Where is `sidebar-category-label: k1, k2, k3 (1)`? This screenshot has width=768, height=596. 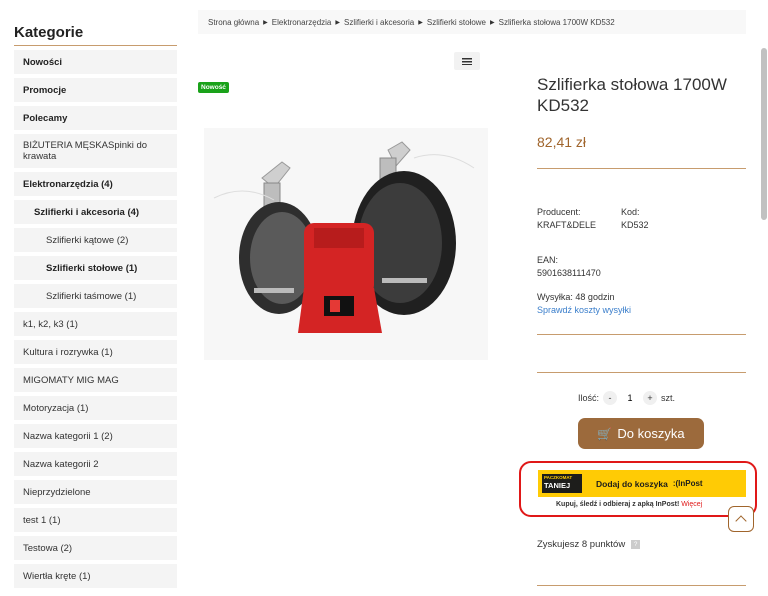
sidebar-category-label: k1, k2, k3 (1) is located at coordinates (50, 324).